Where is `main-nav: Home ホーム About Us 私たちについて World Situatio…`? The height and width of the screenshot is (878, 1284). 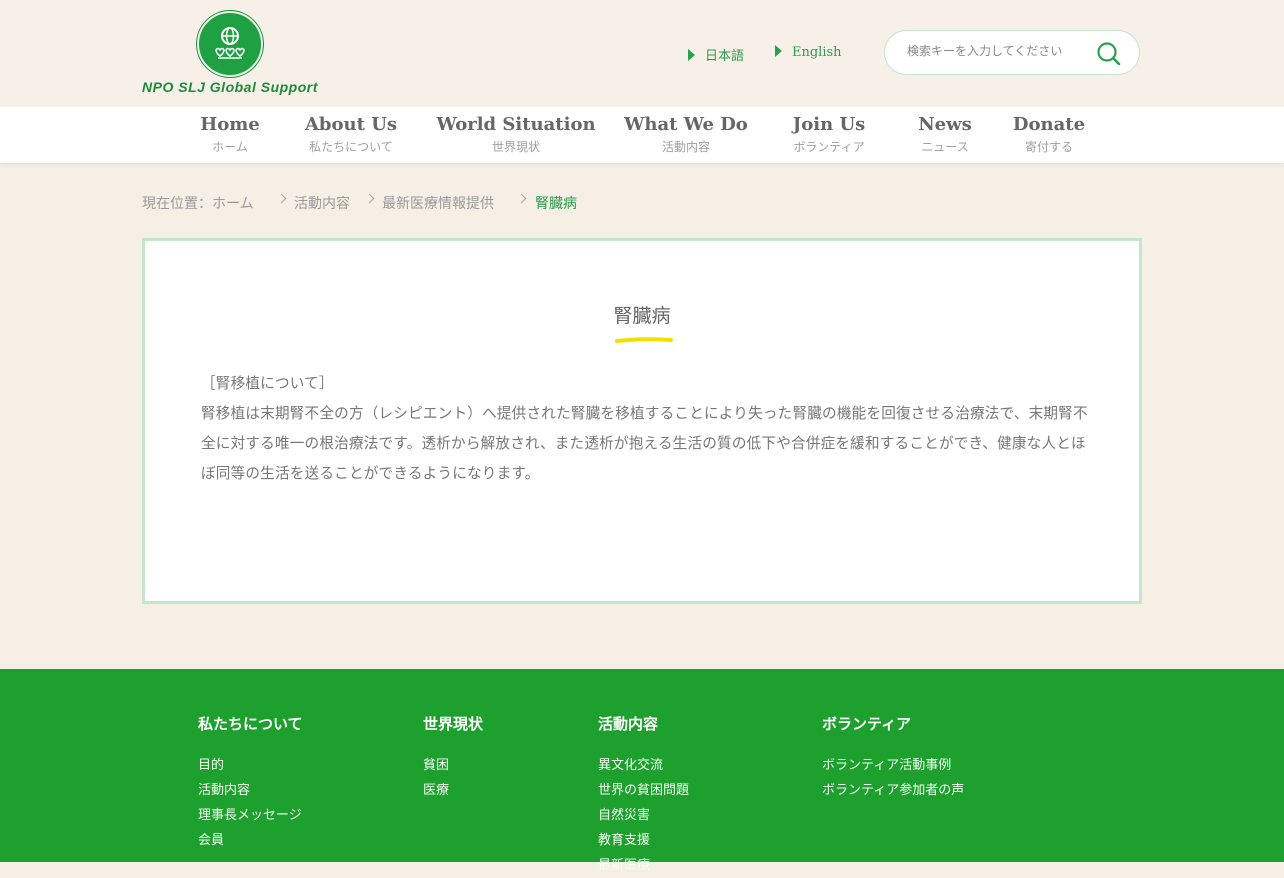
main-nav: Home ホーム About Us 私たちについて World Situatio… is located at coordinates (642, 135).